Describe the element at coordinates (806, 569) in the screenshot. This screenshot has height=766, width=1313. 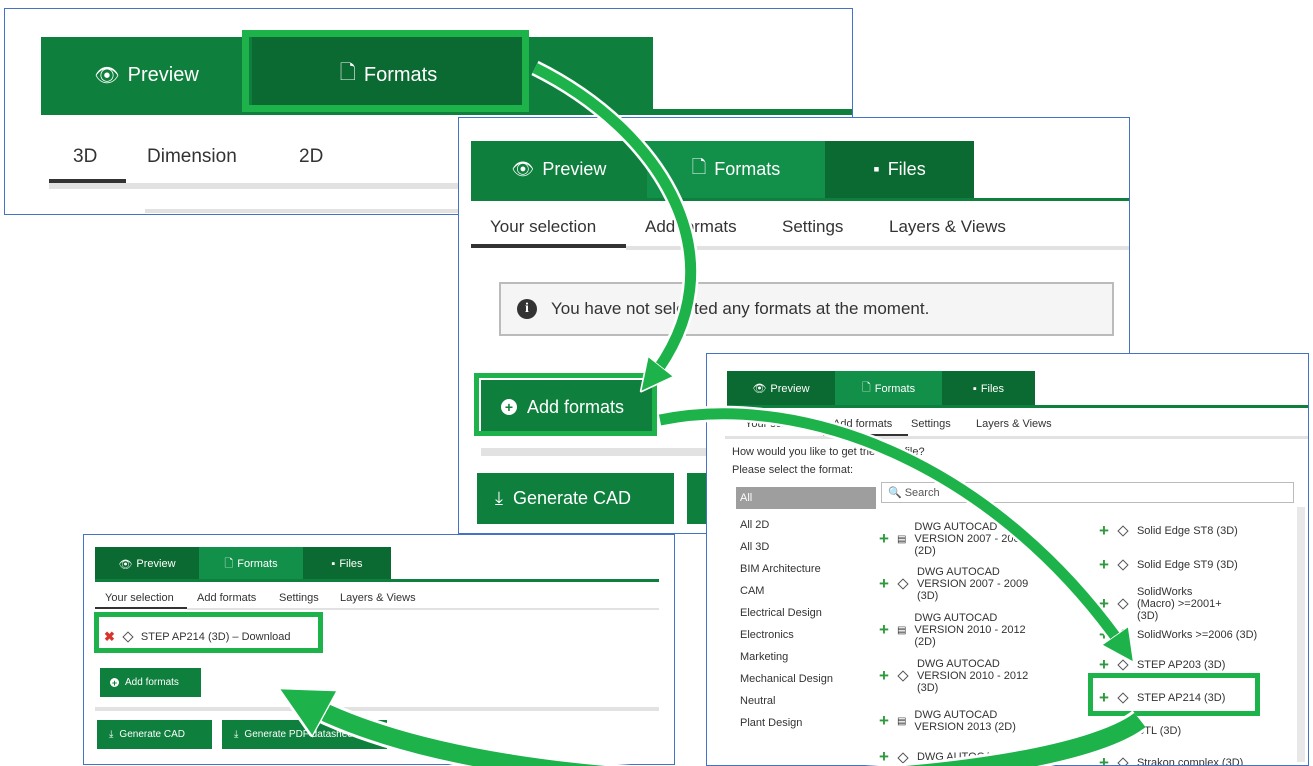
I see `category-item: BIM Architecture` at that location.